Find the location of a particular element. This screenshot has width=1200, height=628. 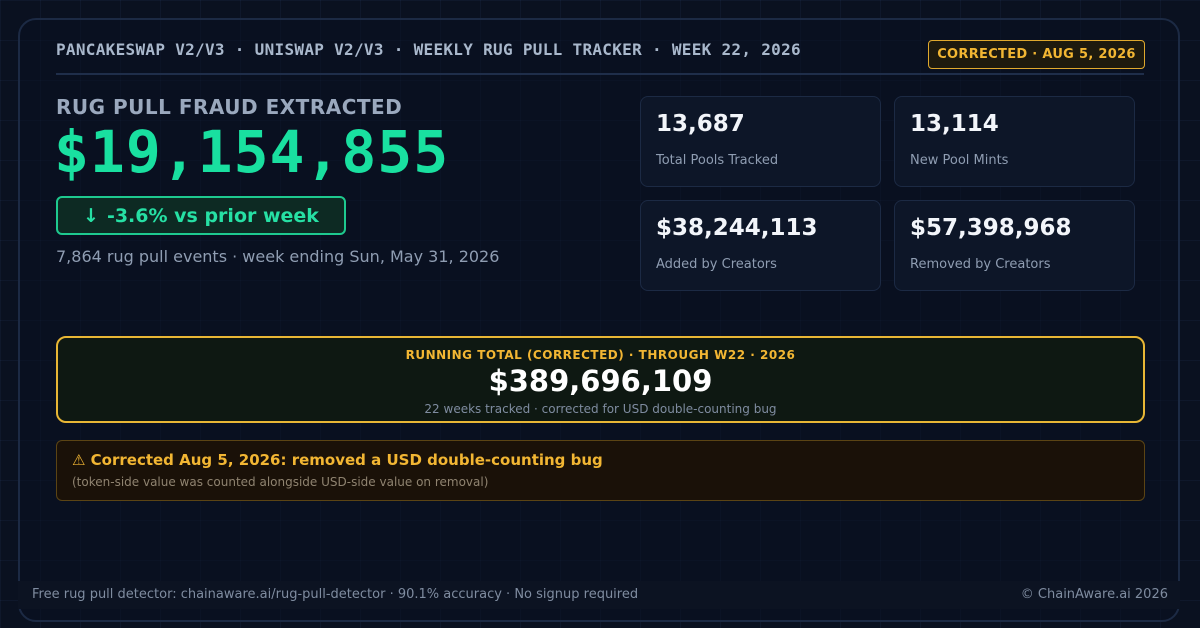

stat-card-total-pools: 13,687 Total Pools Tracked is located at coordinates (760, 141).